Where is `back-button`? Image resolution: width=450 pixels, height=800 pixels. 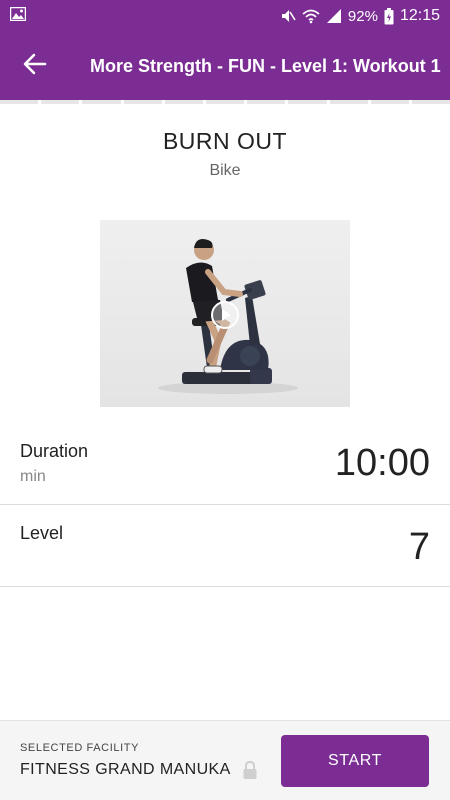 back-button is located at coordinates (35, 66).